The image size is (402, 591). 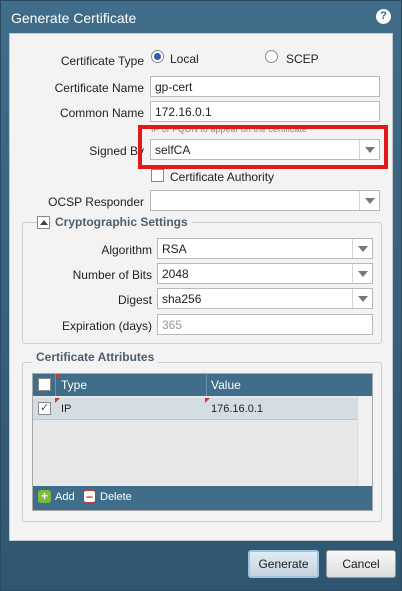 What do you see at coordinates (226, 385) in the screenshot?
I see `column-header-value: Value` at bounding box center [226, 385].